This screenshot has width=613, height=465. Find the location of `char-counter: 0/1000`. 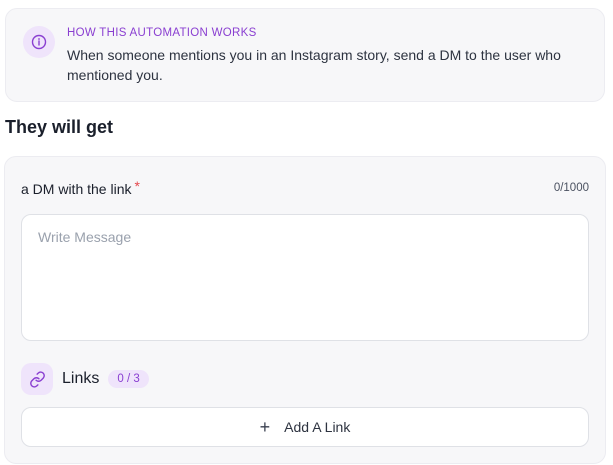

char-counter: 0/1000 is located at coordinates (571, 188).